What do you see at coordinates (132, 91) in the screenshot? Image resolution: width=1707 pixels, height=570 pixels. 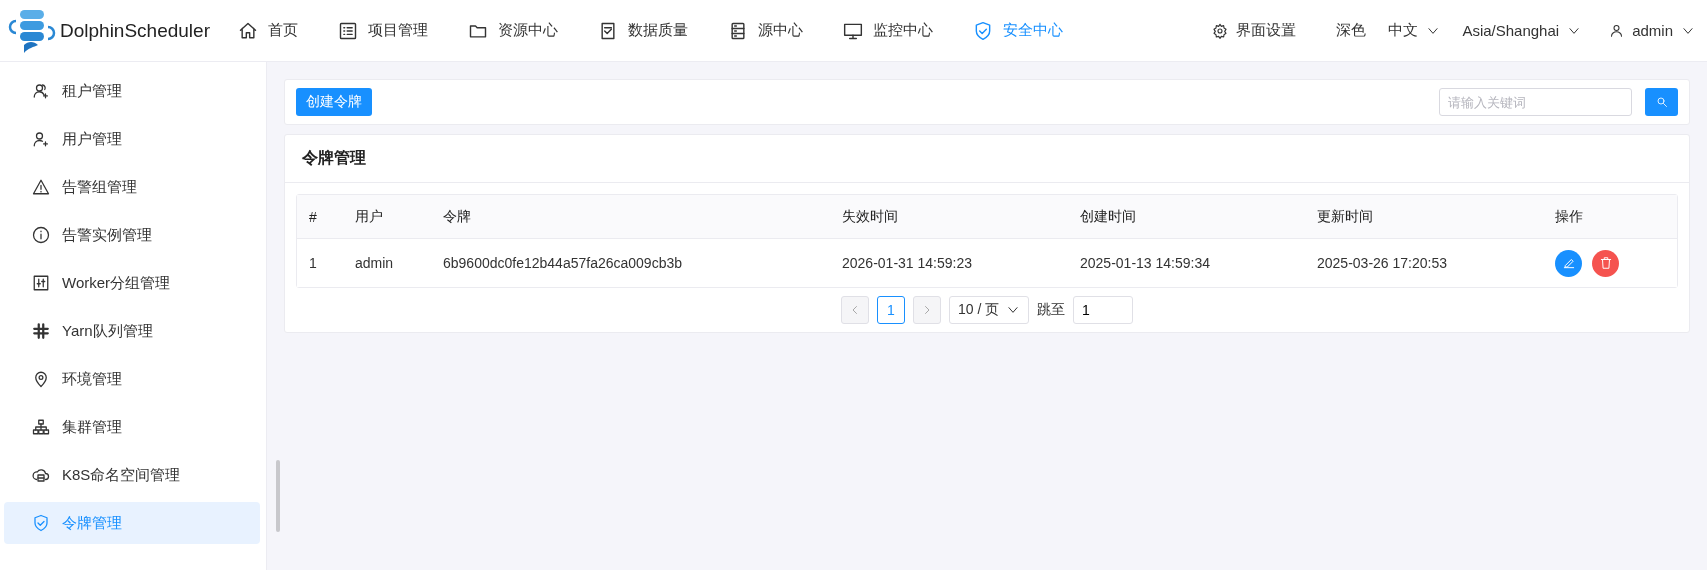 I see `sidebar-item: 租户管理` at bounding box center [132, 91].